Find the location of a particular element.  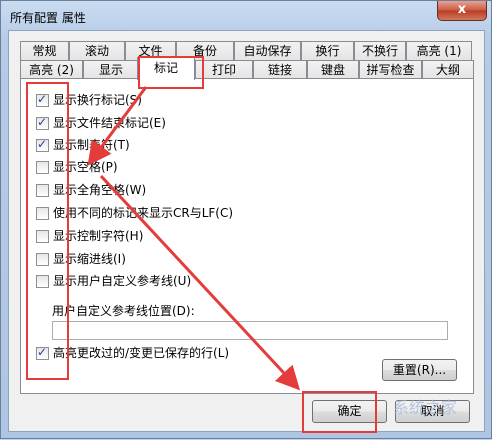

tab-general: 常规 is located at coordinates (44, 51).